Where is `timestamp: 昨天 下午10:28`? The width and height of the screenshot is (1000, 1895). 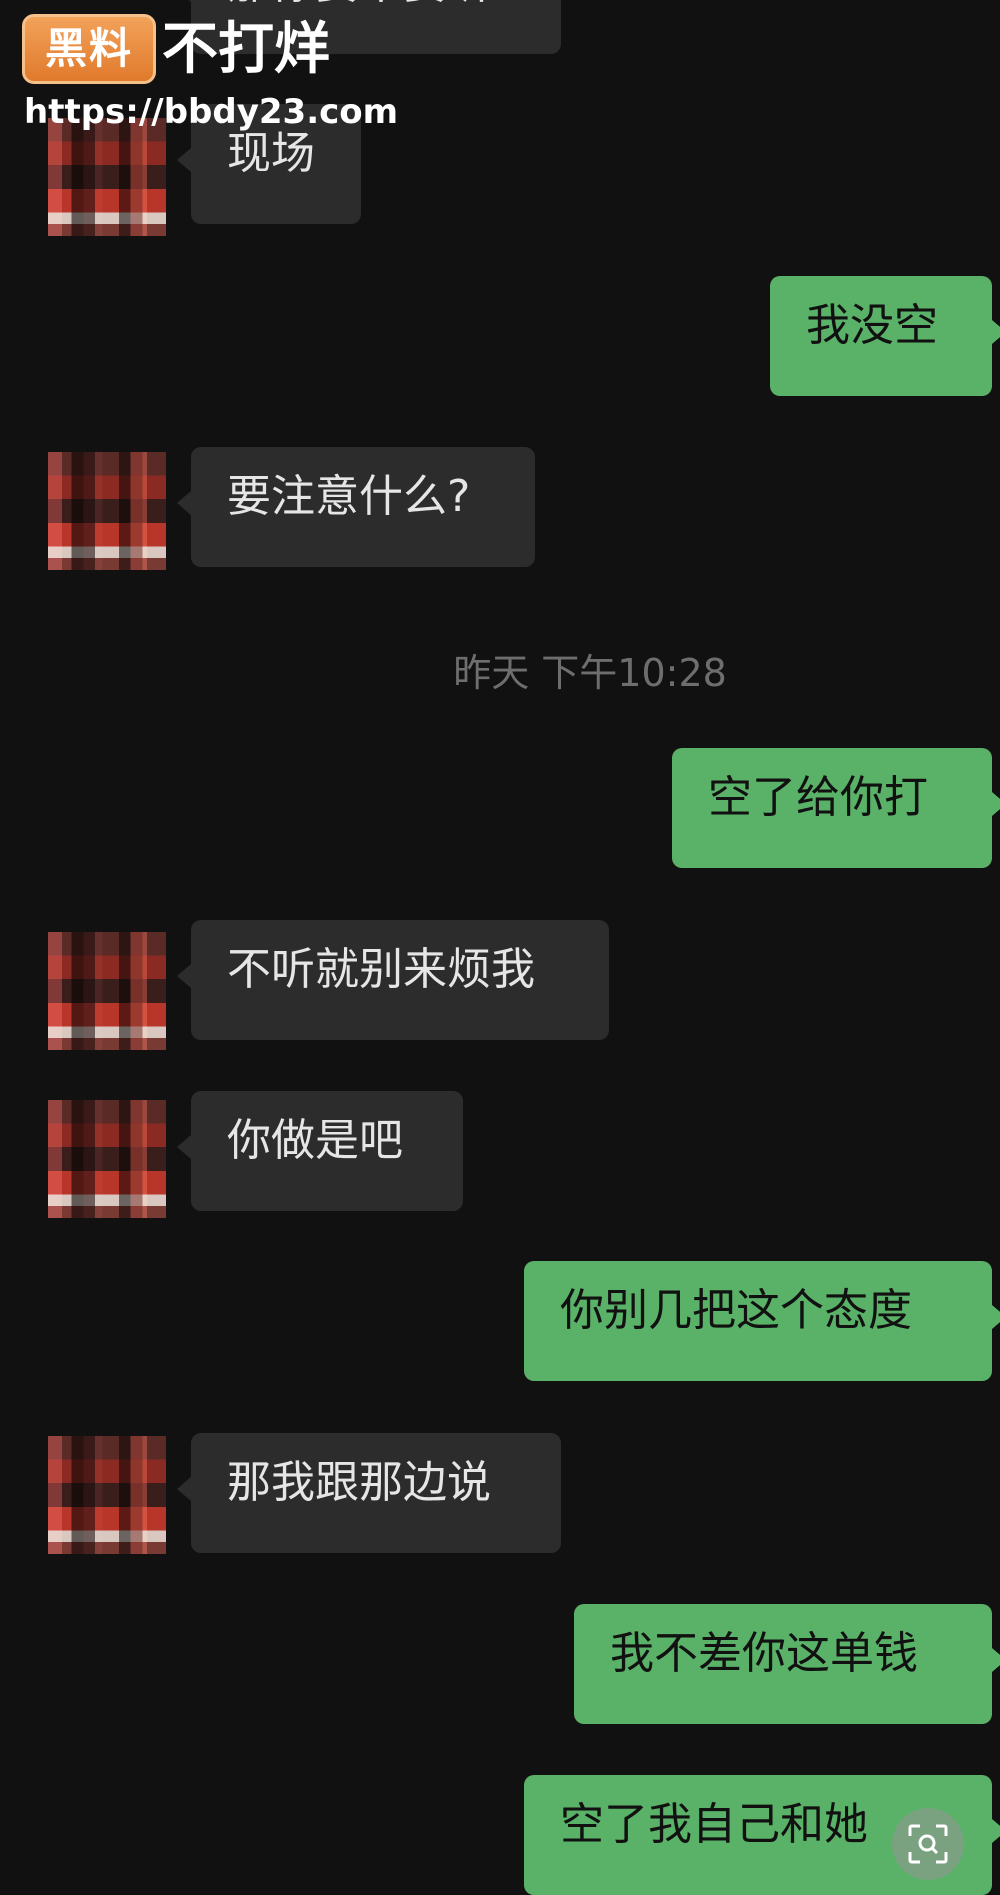
timestamp: 昨天 下午10:28 is located at coordinates (590, 673).